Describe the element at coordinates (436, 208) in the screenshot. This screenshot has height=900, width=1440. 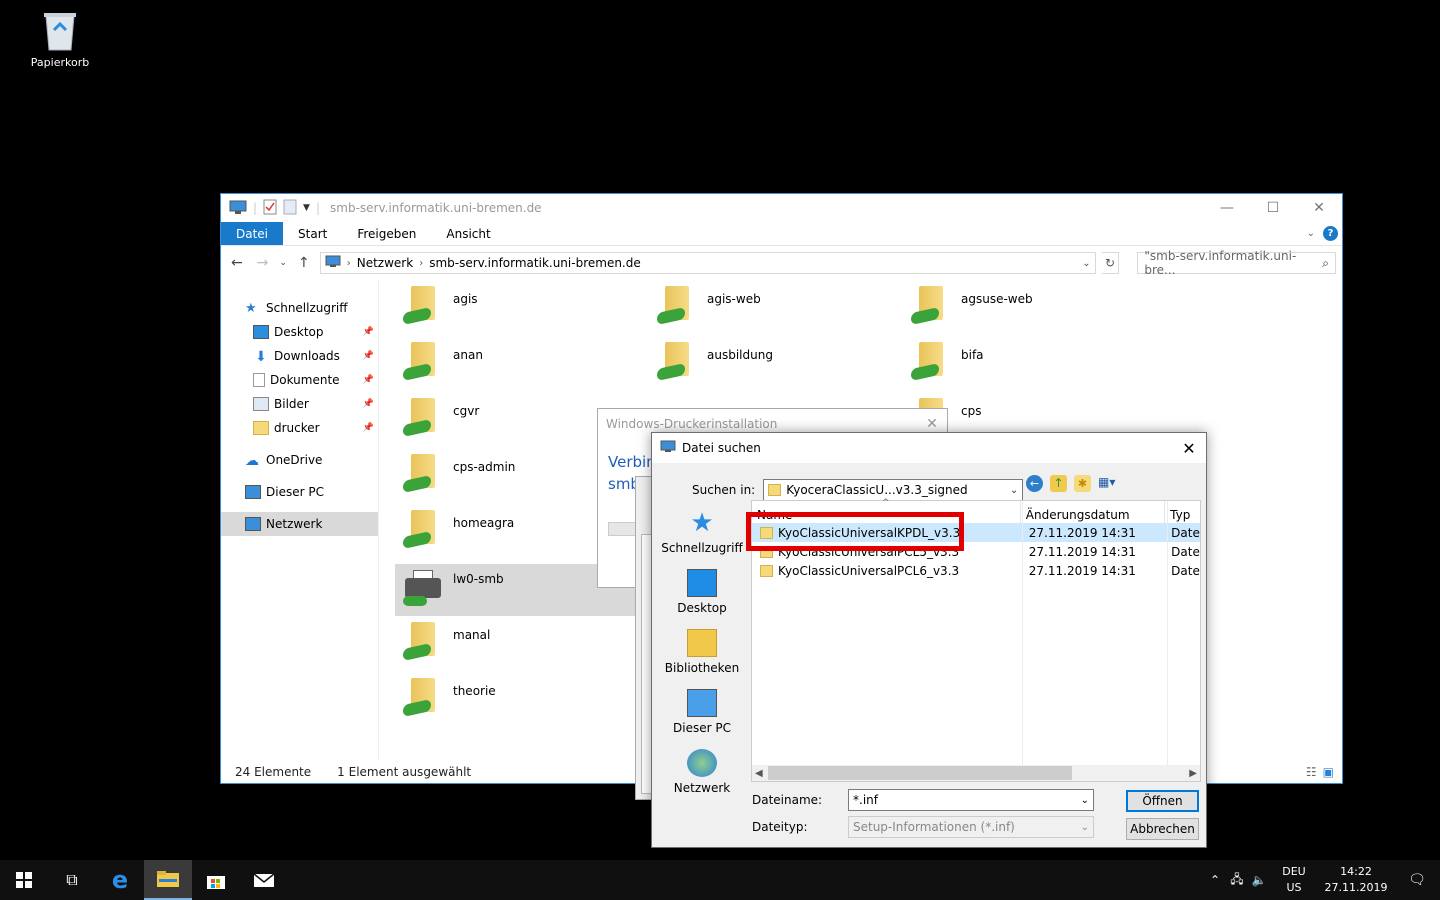
I see `window-title: smb-serv.informatik.uni-bremen.de` at that location.